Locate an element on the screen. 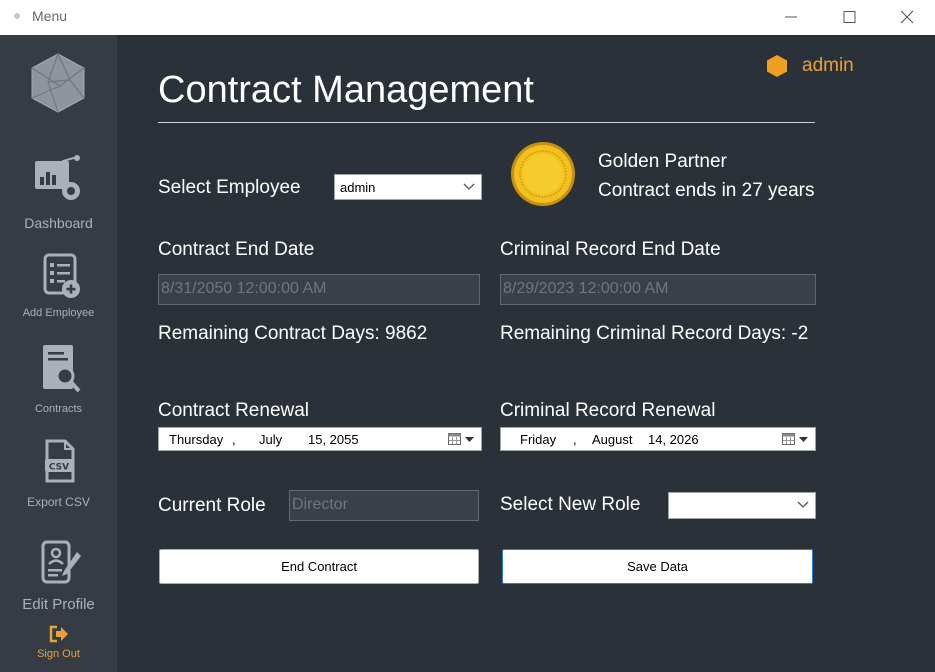  save-data-button: Save Data is located at coordinates (657, 566).